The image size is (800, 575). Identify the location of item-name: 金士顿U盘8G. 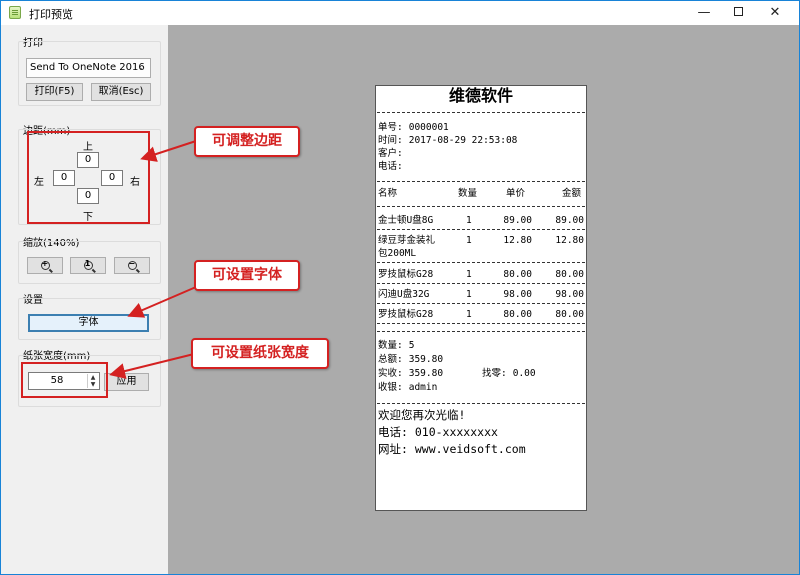
(406, 220).